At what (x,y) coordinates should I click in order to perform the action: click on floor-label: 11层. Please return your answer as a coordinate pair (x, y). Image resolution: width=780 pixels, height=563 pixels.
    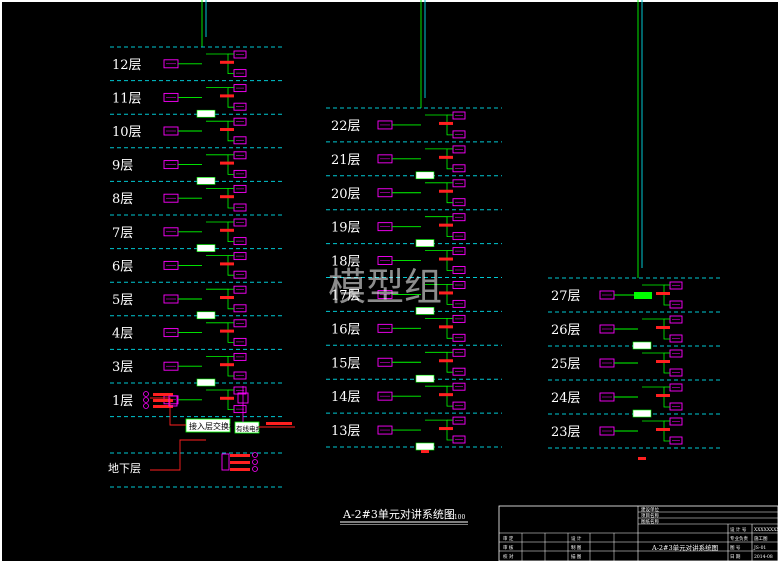
    Looking at the image, I should click on (127, 98).